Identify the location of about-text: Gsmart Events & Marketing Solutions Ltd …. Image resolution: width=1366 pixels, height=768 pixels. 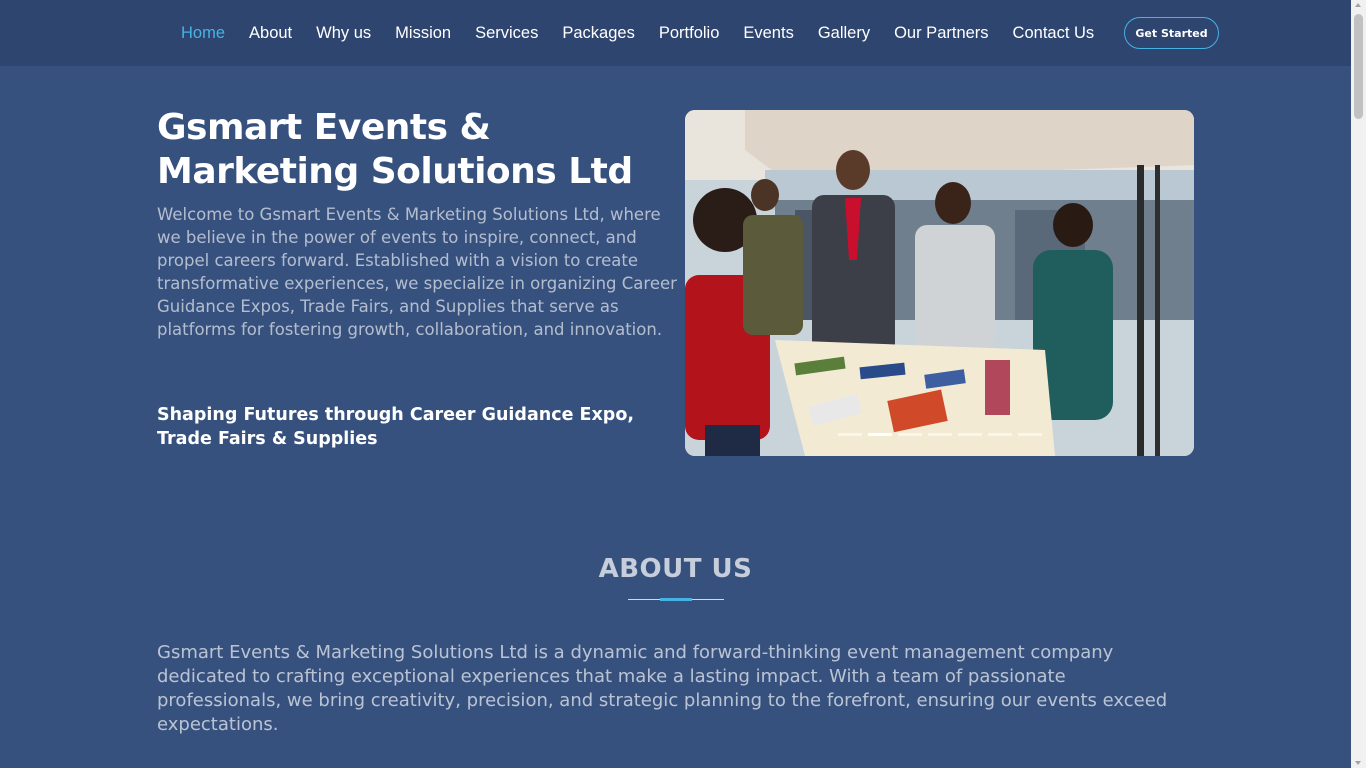
(662, 688).